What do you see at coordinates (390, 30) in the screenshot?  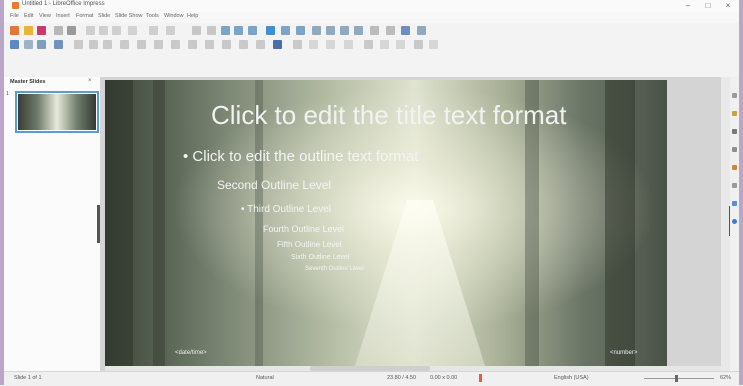 I see `special-character-icon` at bounding box center [390, 30].